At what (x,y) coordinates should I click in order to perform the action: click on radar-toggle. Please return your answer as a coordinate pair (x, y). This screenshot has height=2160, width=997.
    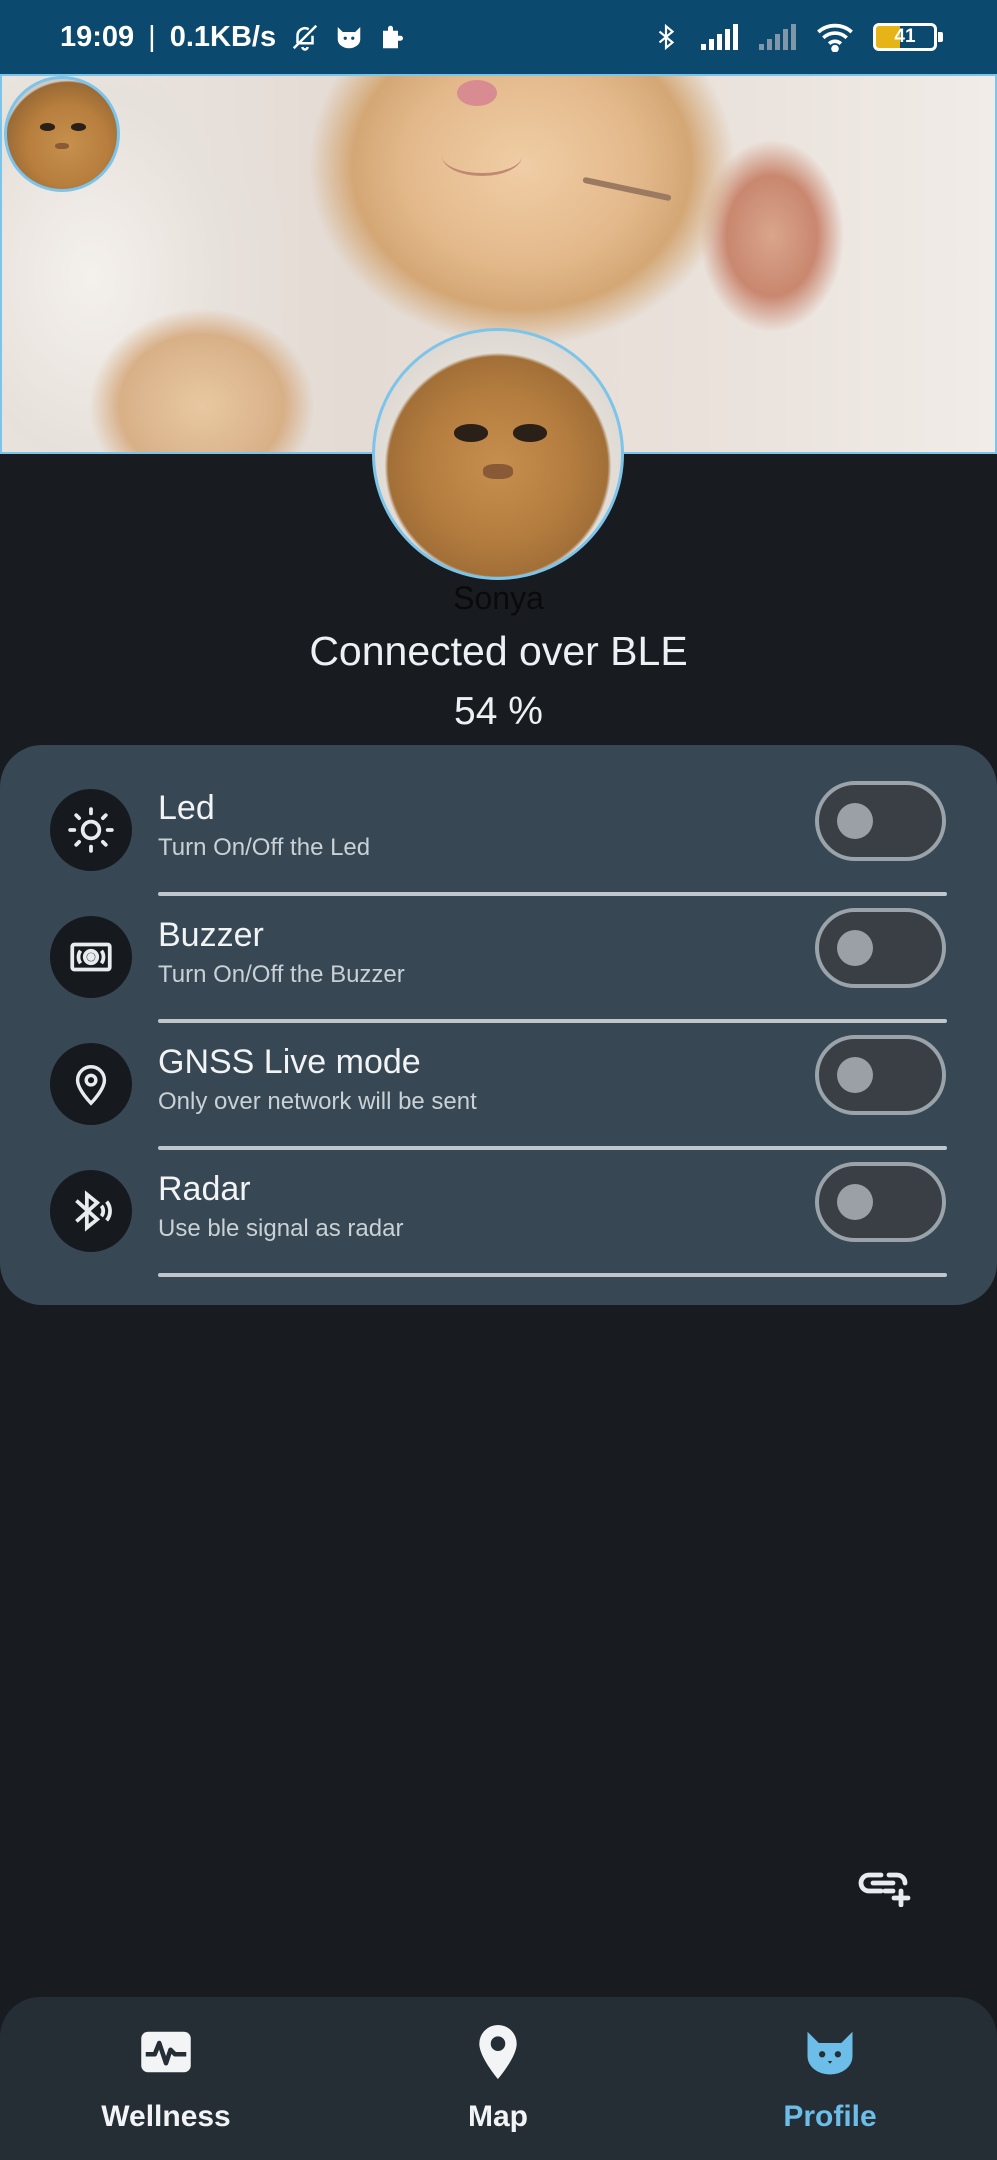
    Looking at the image, I should click on (880, 1202).